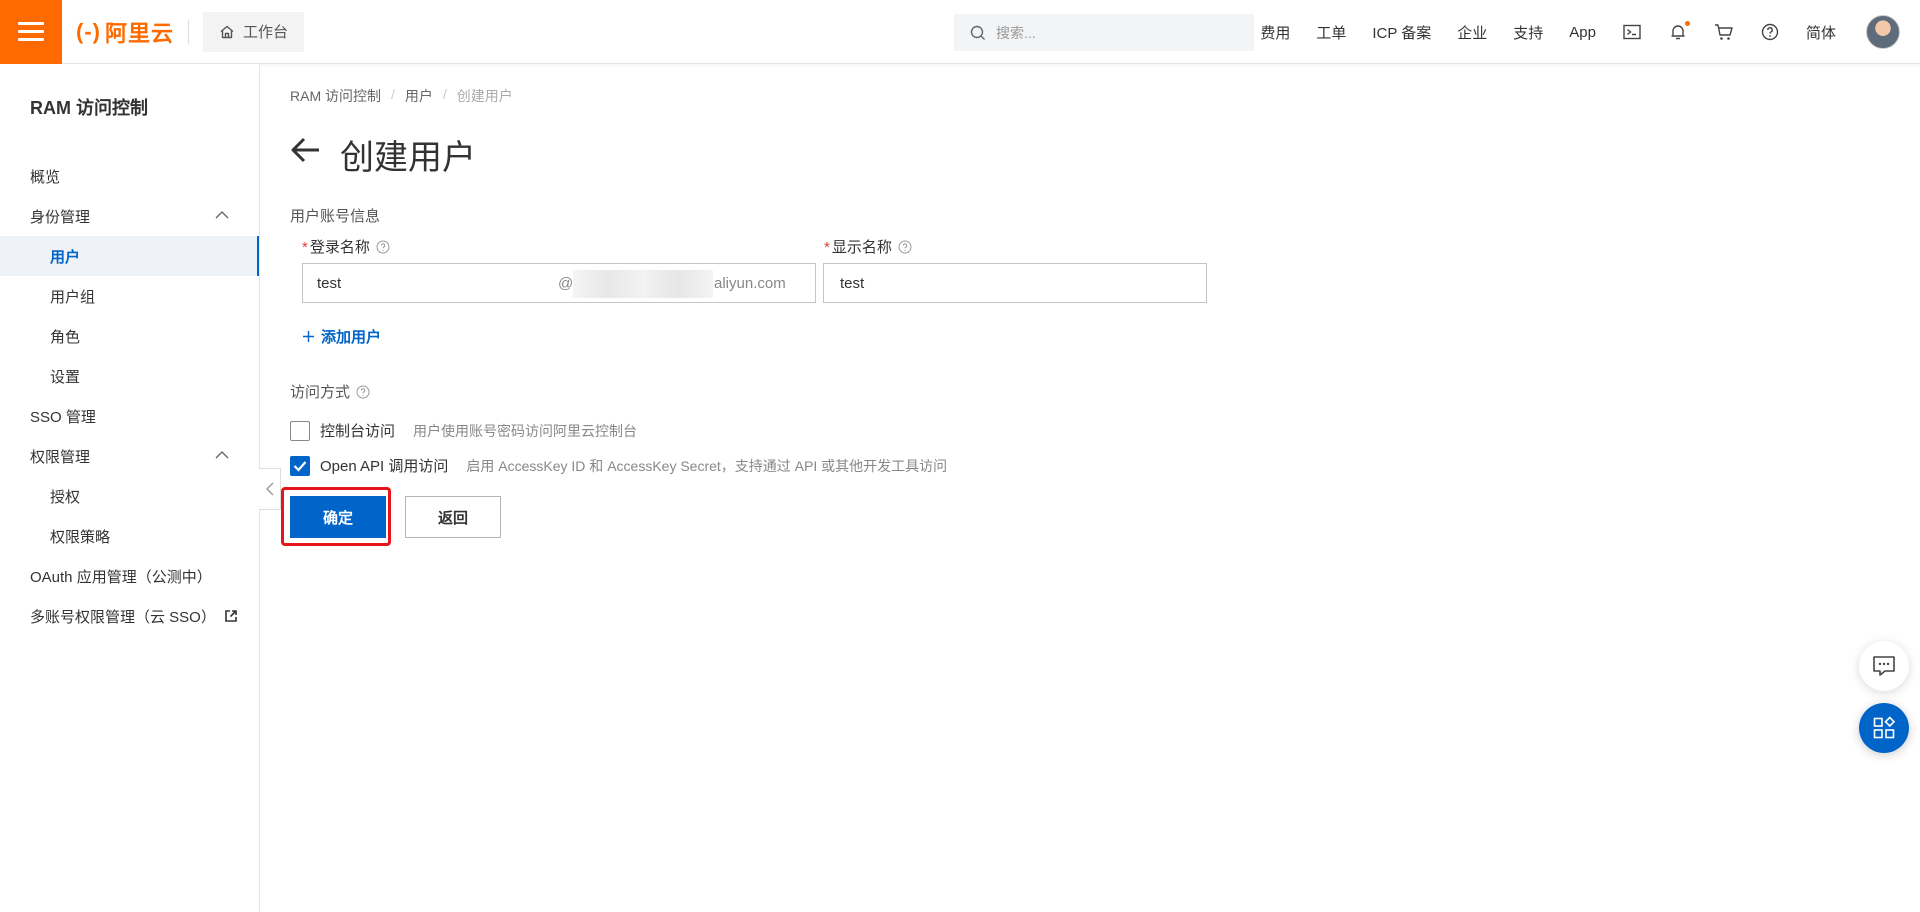 The width and height of the screenshot is (1920, 912). What do you see at coordinates (339, 247) in the screenshot?
I see `login-name-label-text: 登录名称` at bounding box center [339, 247].